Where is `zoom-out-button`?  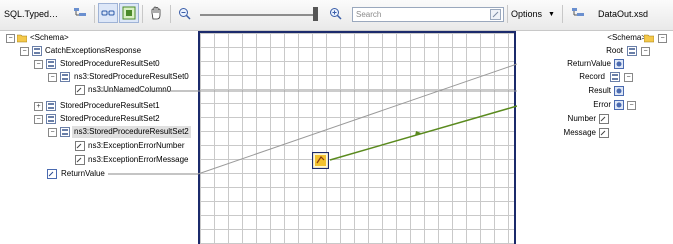
zoom-out-button is located at coordinates (184, 13).